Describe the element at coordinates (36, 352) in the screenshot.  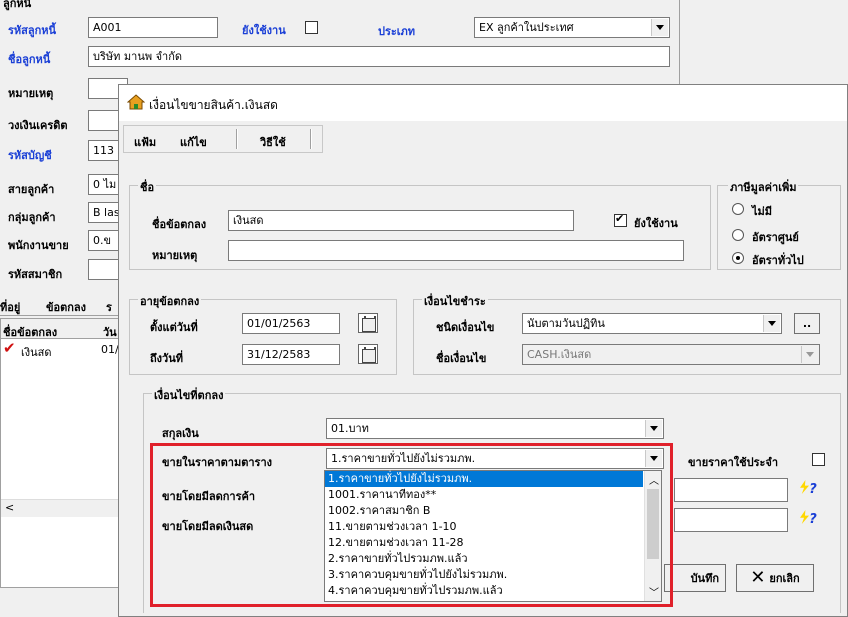
I see `grid-cell-name: เงินสด` at that location.